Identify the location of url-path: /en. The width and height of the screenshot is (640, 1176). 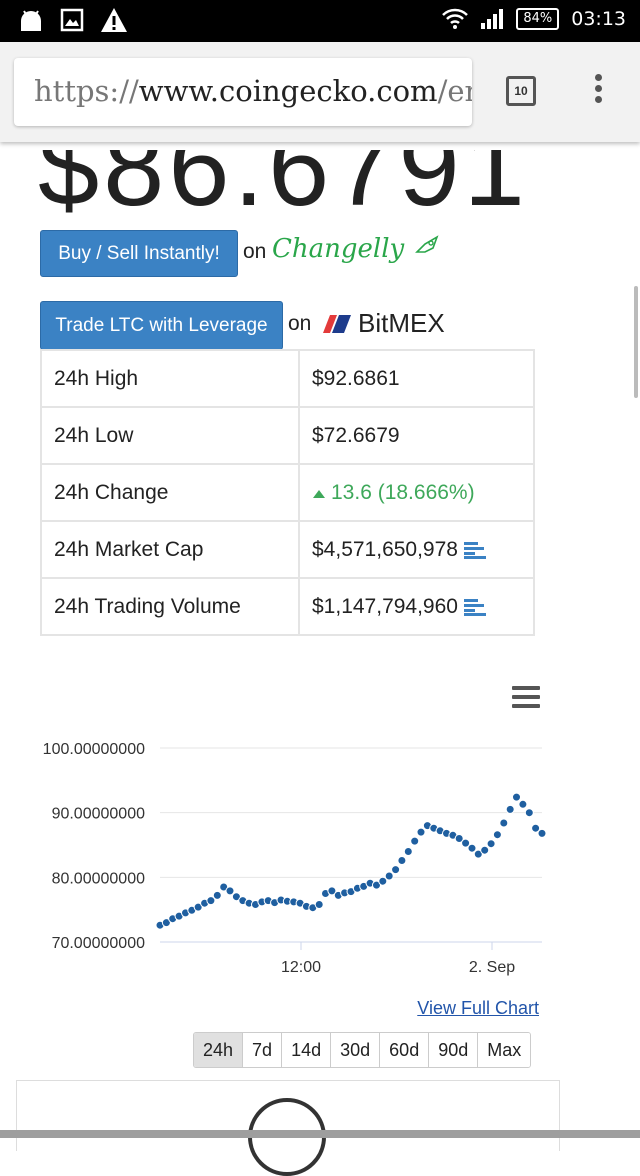
(454, 91).